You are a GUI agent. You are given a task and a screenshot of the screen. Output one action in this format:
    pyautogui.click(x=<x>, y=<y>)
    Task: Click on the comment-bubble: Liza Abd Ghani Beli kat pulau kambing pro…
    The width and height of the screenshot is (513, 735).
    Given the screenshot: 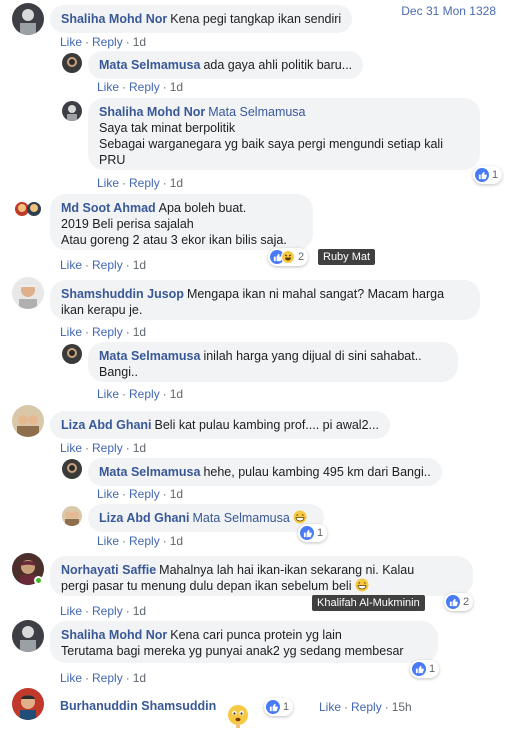 What is the action you would take?
    pyautogui.click(x=220, y=425)
    